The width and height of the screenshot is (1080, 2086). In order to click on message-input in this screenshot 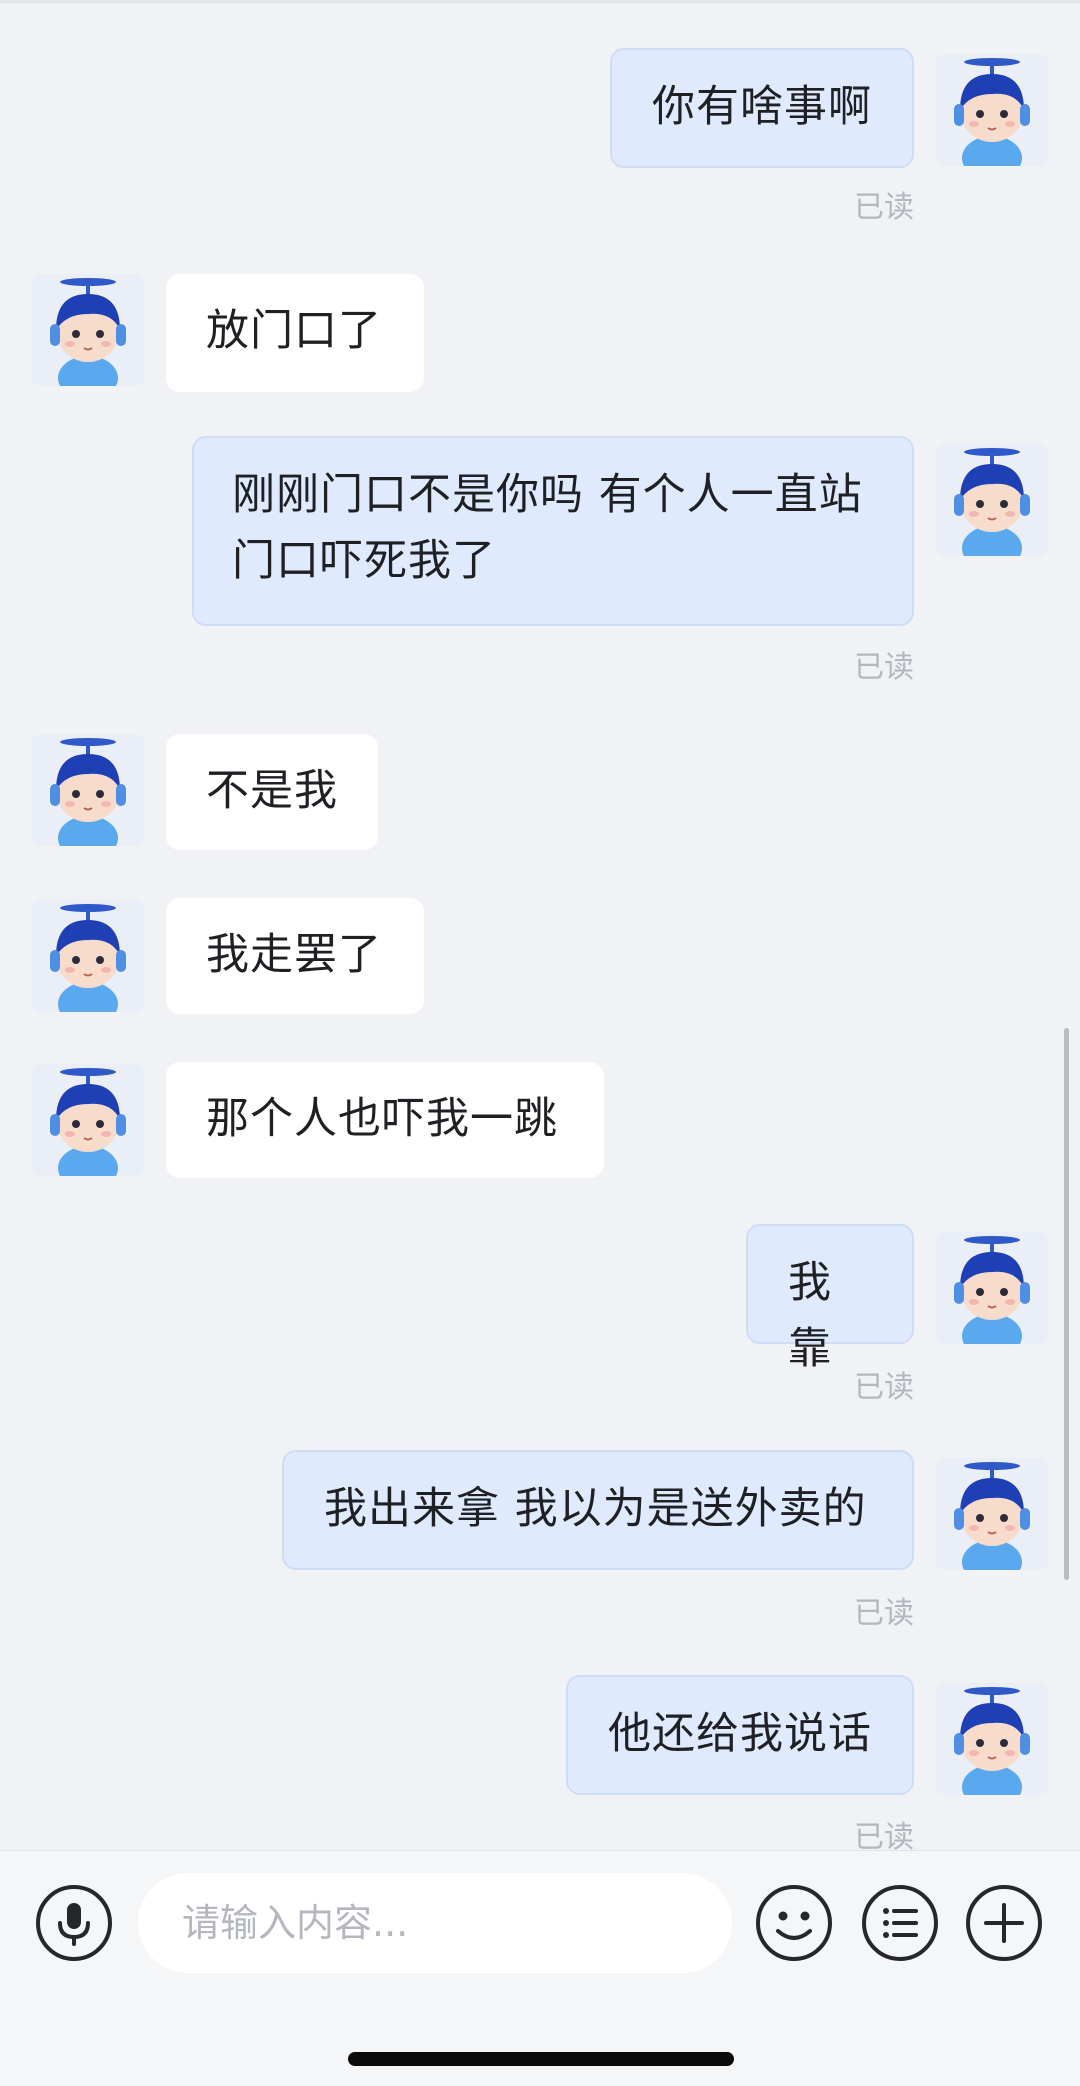, I will do `click(435, 1923)`.